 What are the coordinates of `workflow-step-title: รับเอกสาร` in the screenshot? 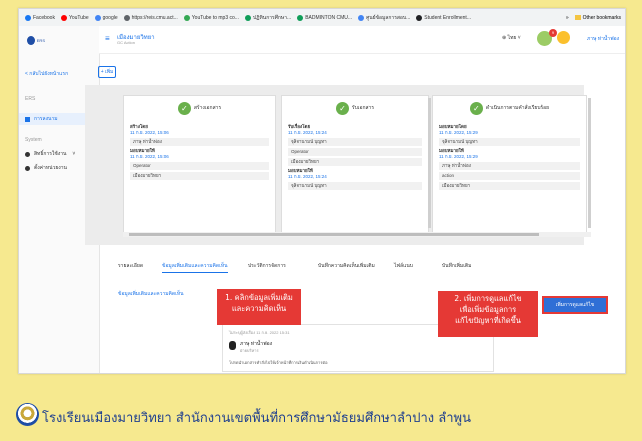 It's located at (363, 108).